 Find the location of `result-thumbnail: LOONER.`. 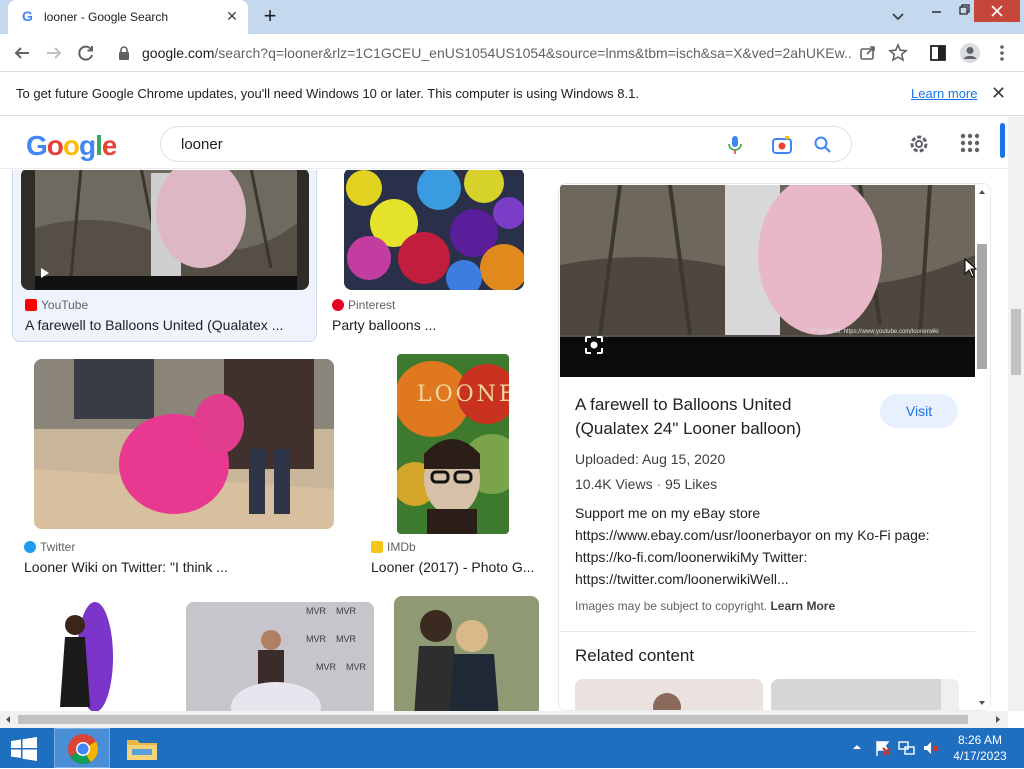

result-thumbnail: LOONER. is located at coordinates (453, 444).